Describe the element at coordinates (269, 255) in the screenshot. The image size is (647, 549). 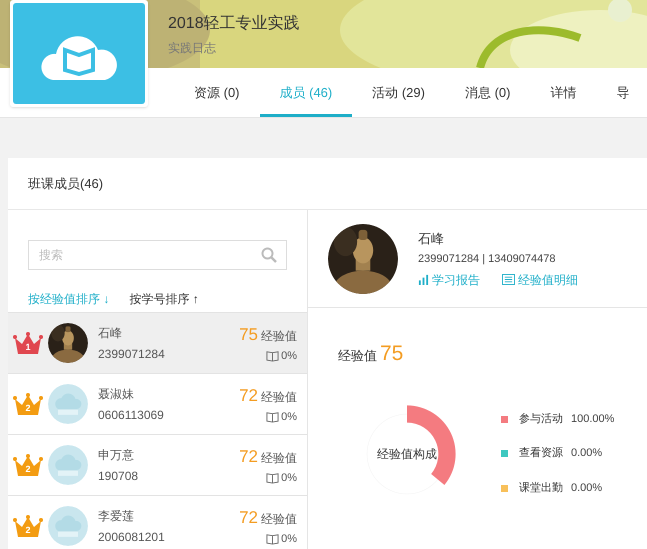
I see `search-icon` at that location.